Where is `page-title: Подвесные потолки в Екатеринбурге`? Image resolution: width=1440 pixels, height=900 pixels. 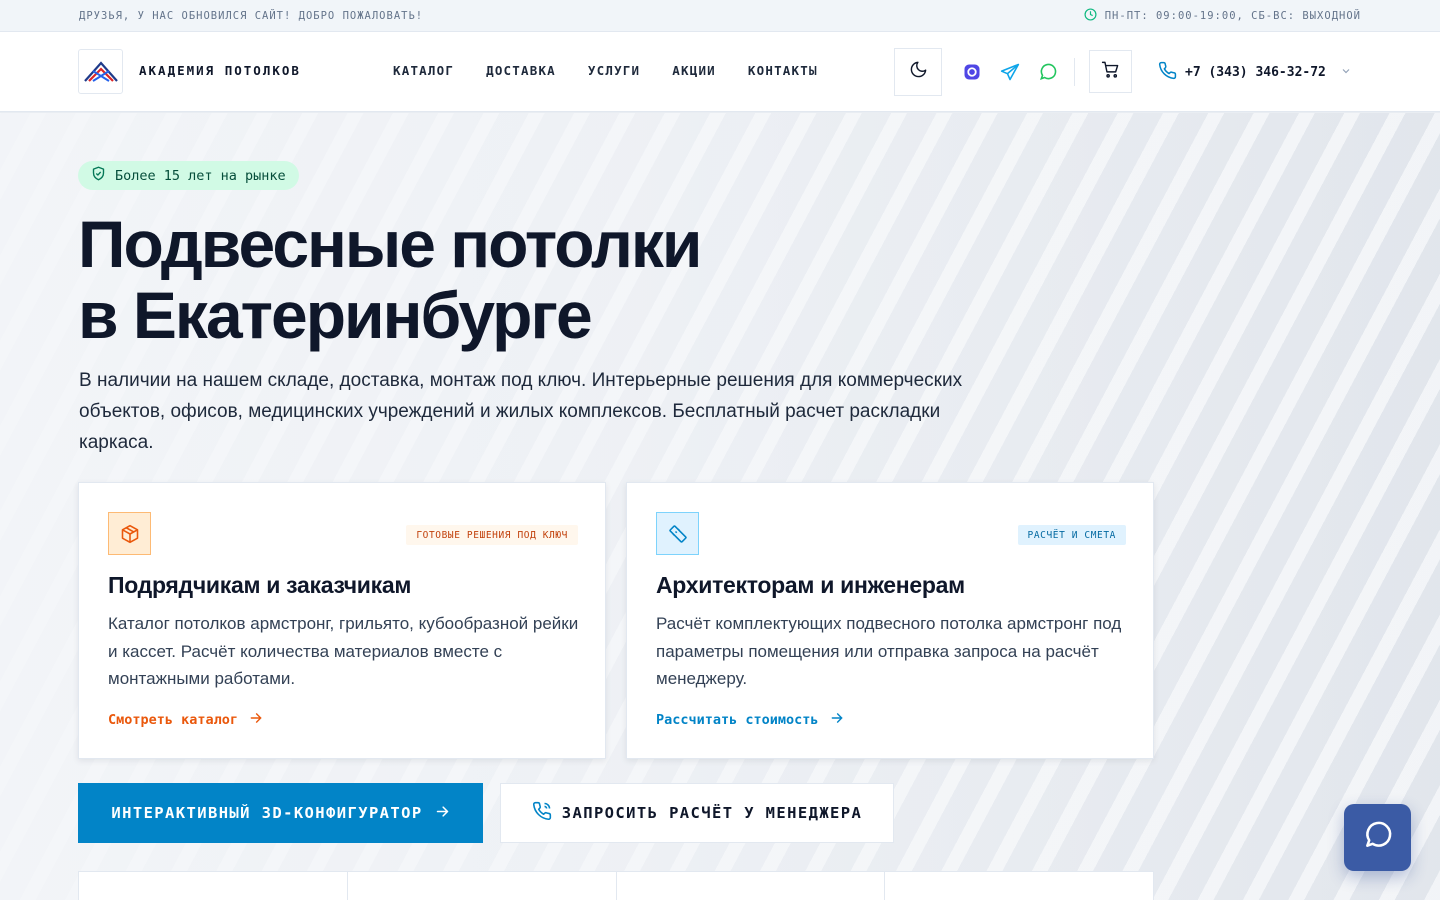
page-title: Подвесные потолки в Екатеринбурге is located at coordinates (390, 279).